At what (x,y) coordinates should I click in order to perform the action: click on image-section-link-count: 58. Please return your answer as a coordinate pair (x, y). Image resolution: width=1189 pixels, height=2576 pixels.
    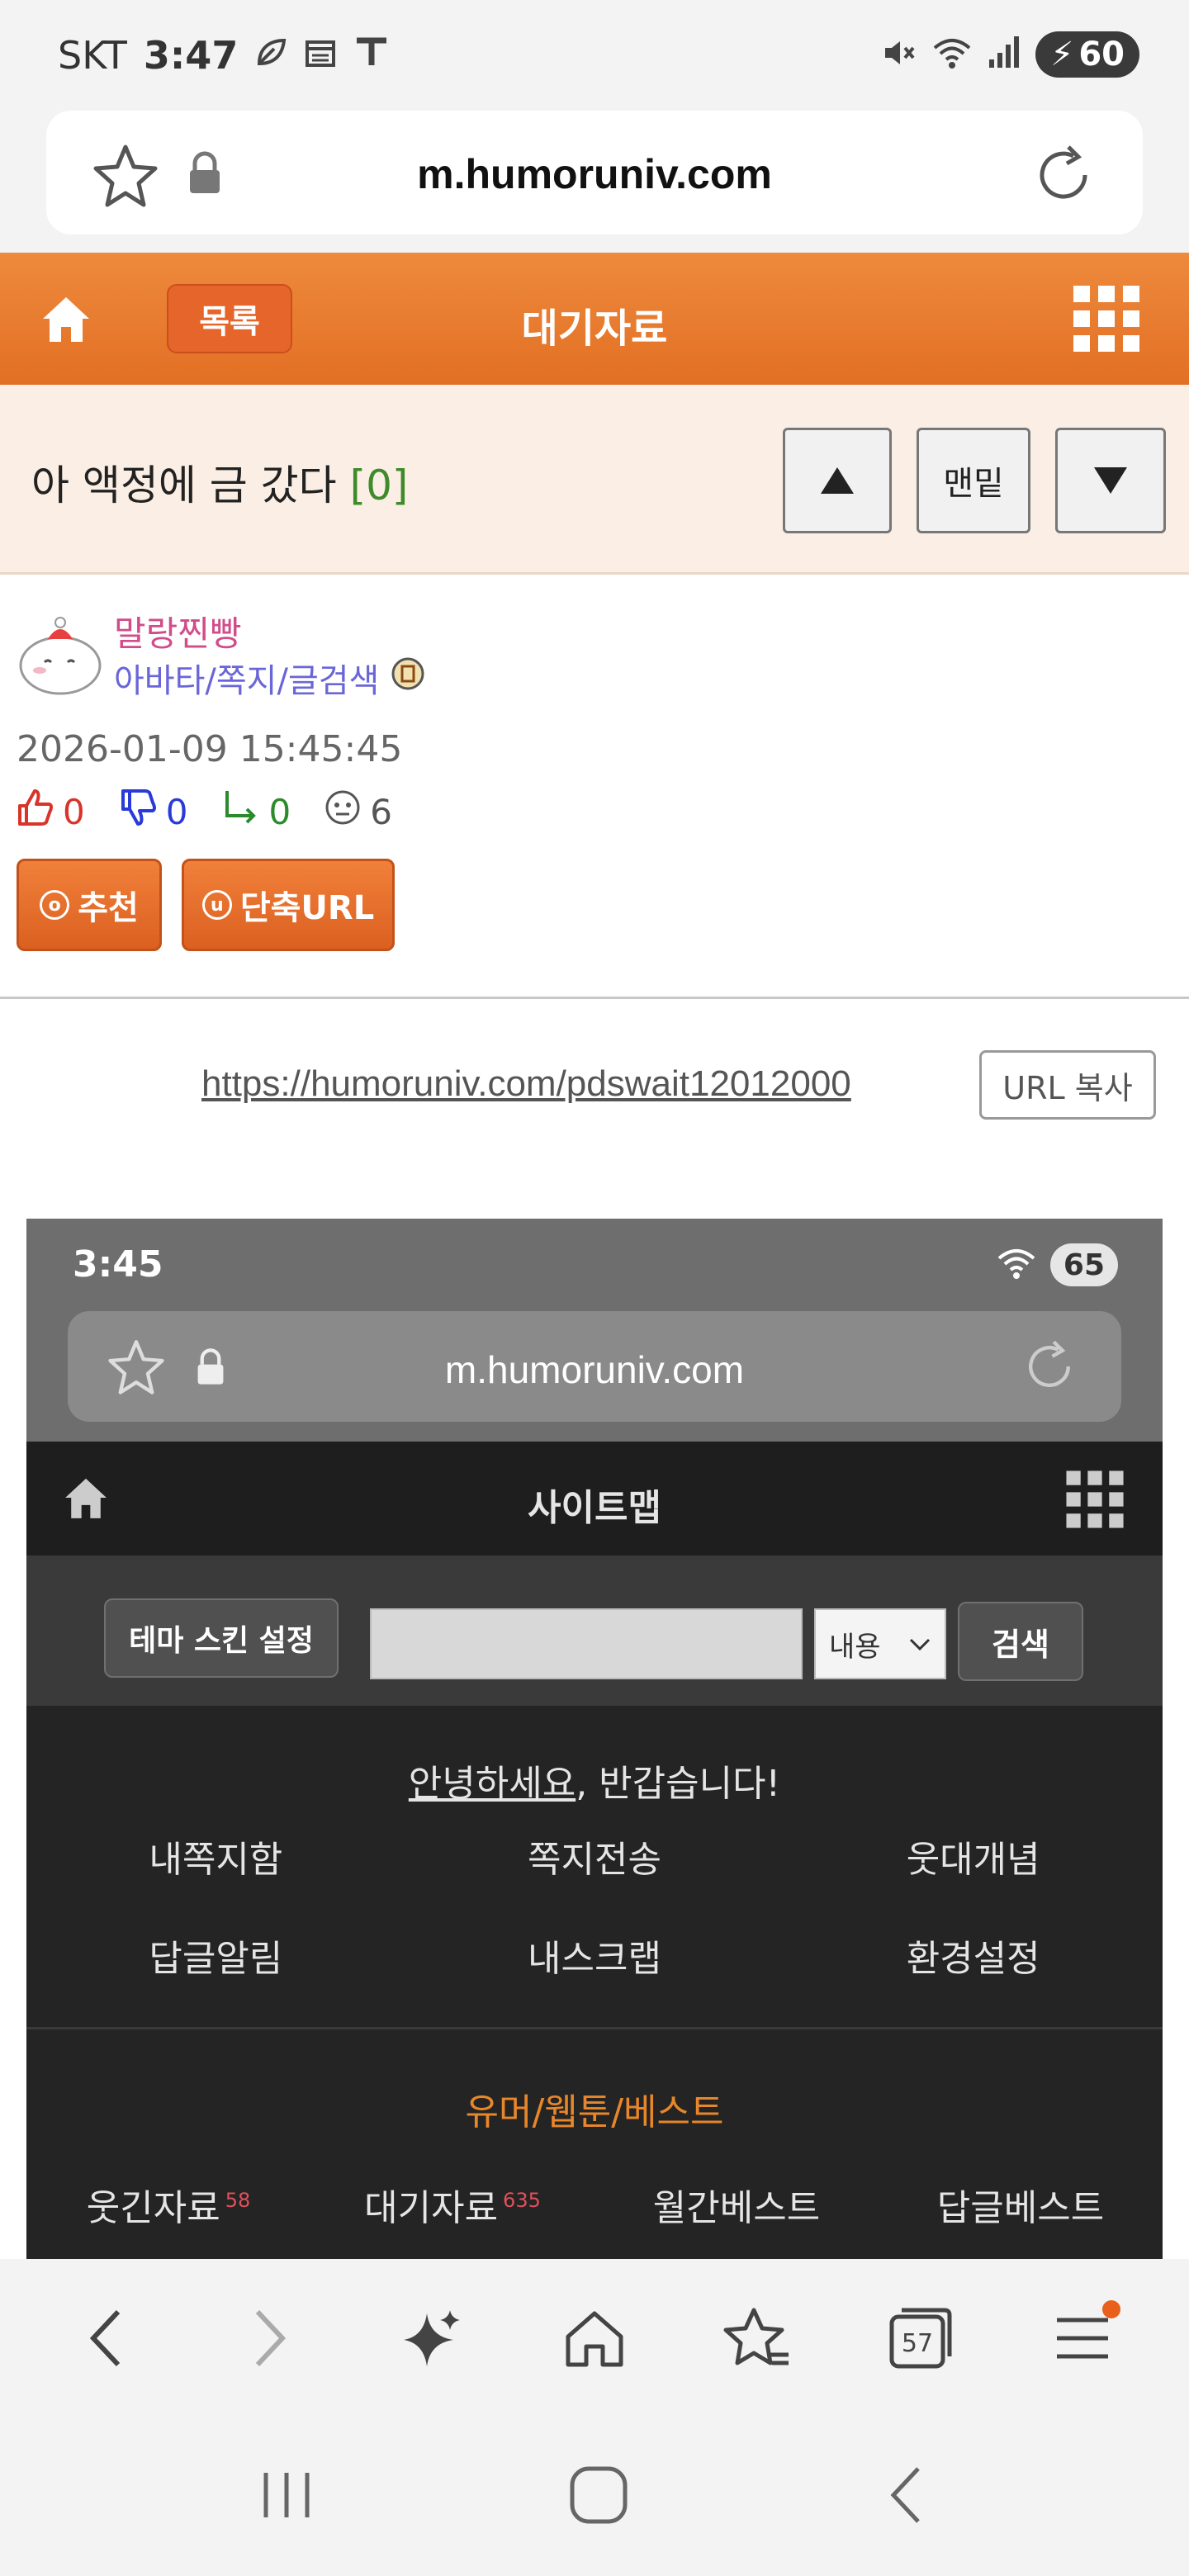
    Looking at the image, I should click on (238, 2201).